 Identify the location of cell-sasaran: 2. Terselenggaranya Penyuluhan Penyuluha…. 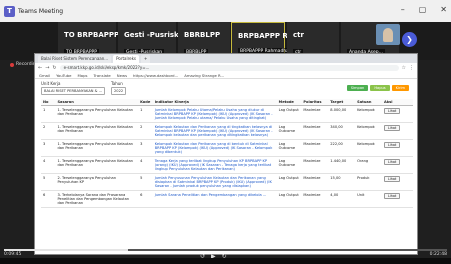
(97, 182).